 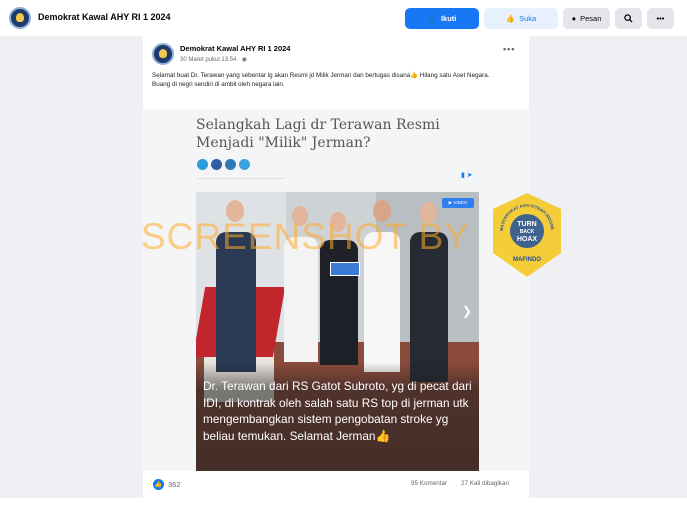 I want to click on comment-count: 95 Komentar, so click(x=429, y=483).